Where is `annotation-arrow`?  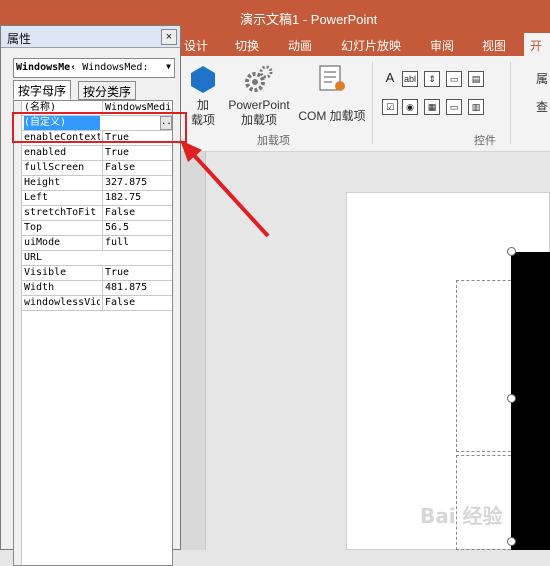
annotation-arrow is located at coordinates (225, 189).